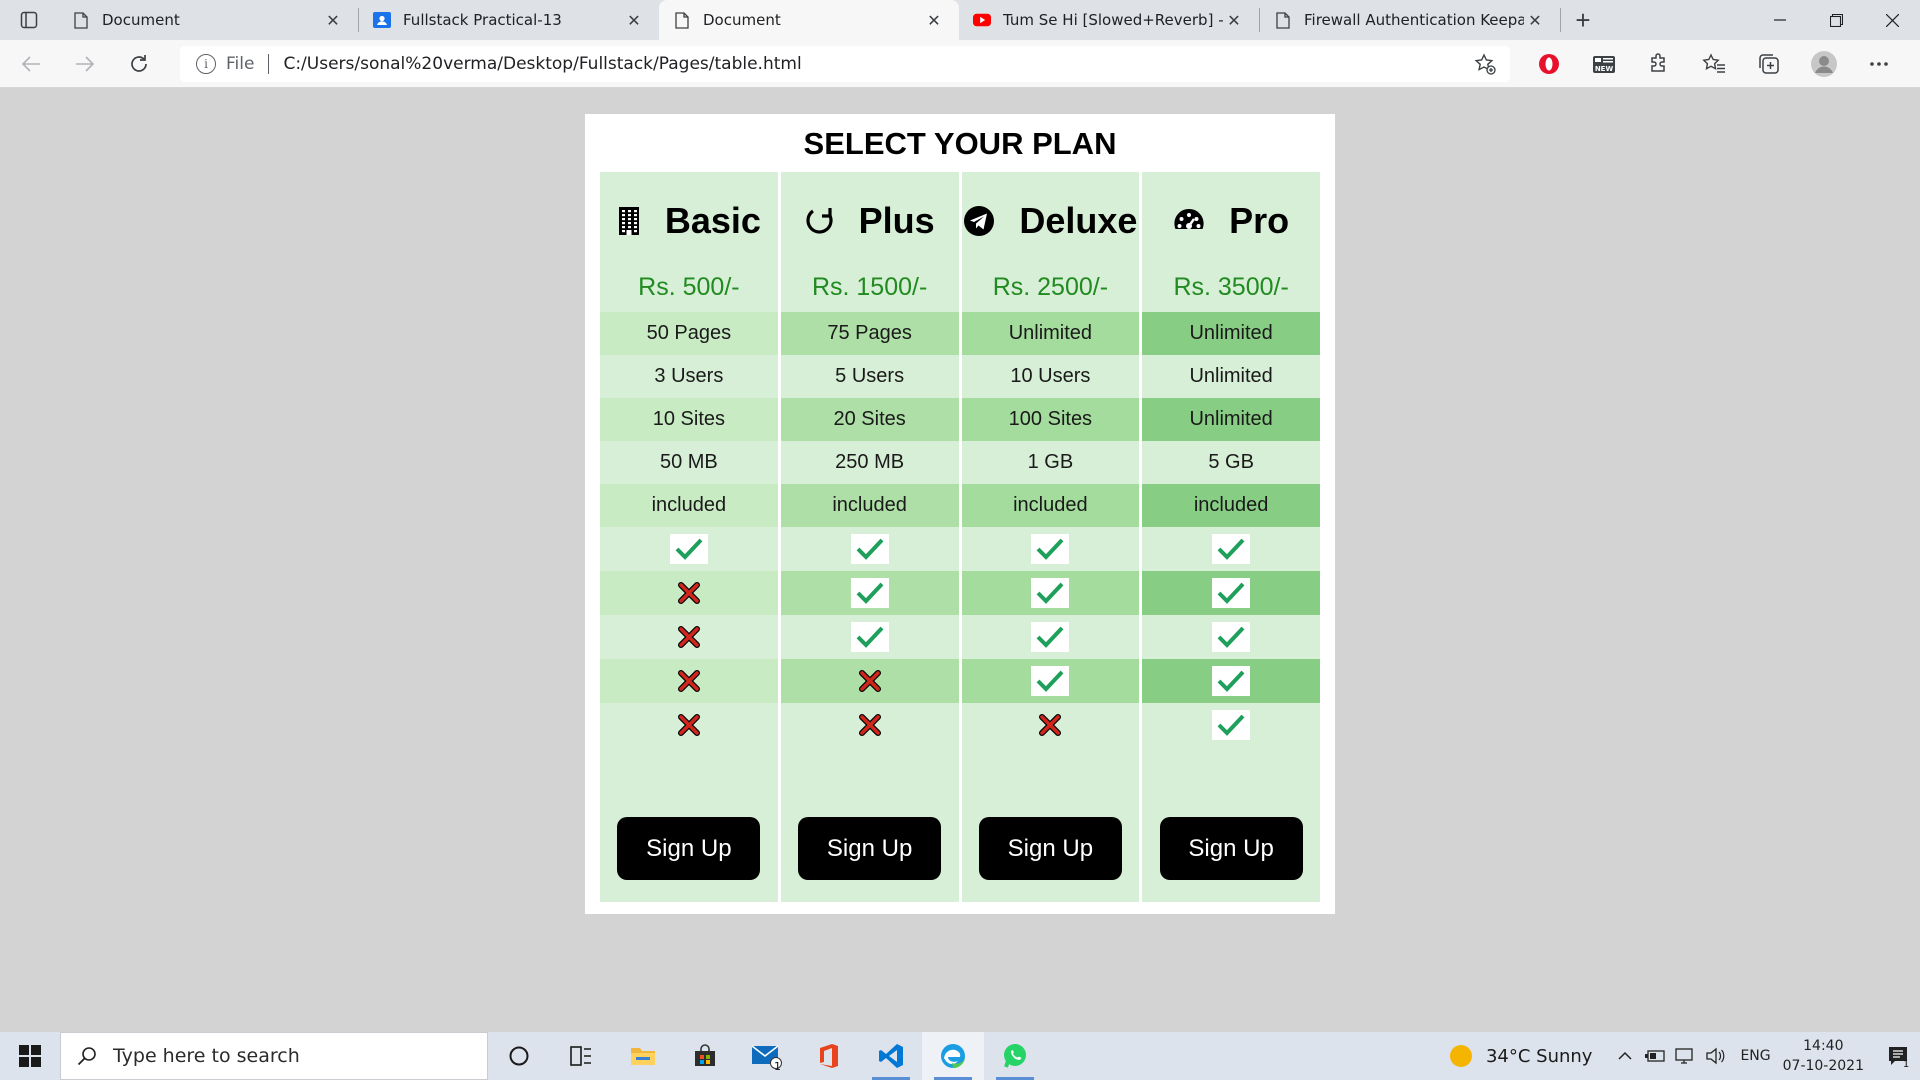  Describe the element at coordinates (1658, 64) in the screenshot. I see `extensions-button` at that location.